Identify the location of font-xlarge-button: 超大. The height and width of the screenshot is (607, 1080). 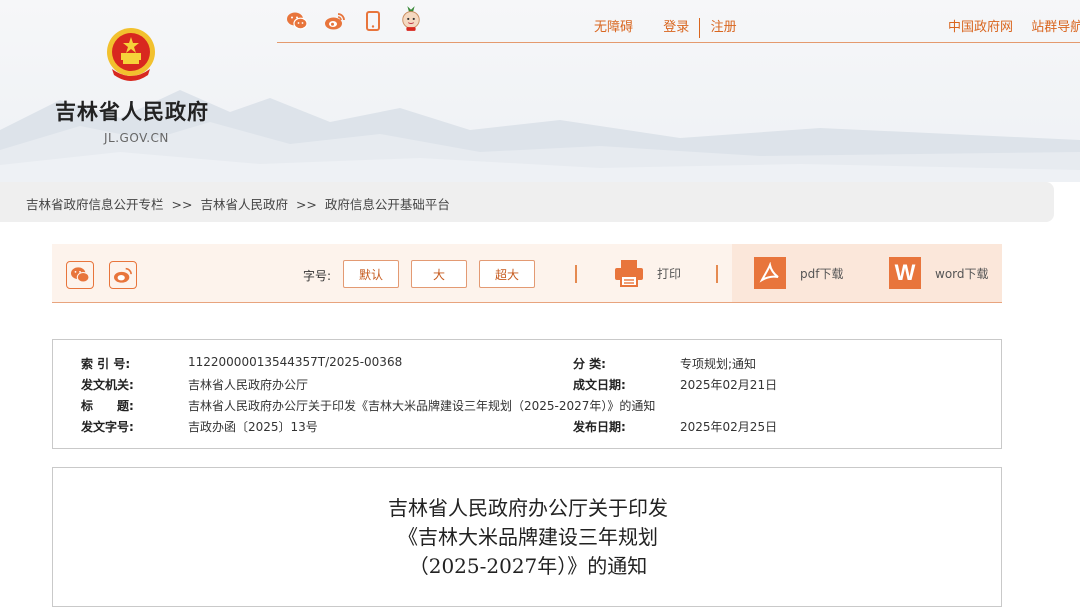
(507, 274).